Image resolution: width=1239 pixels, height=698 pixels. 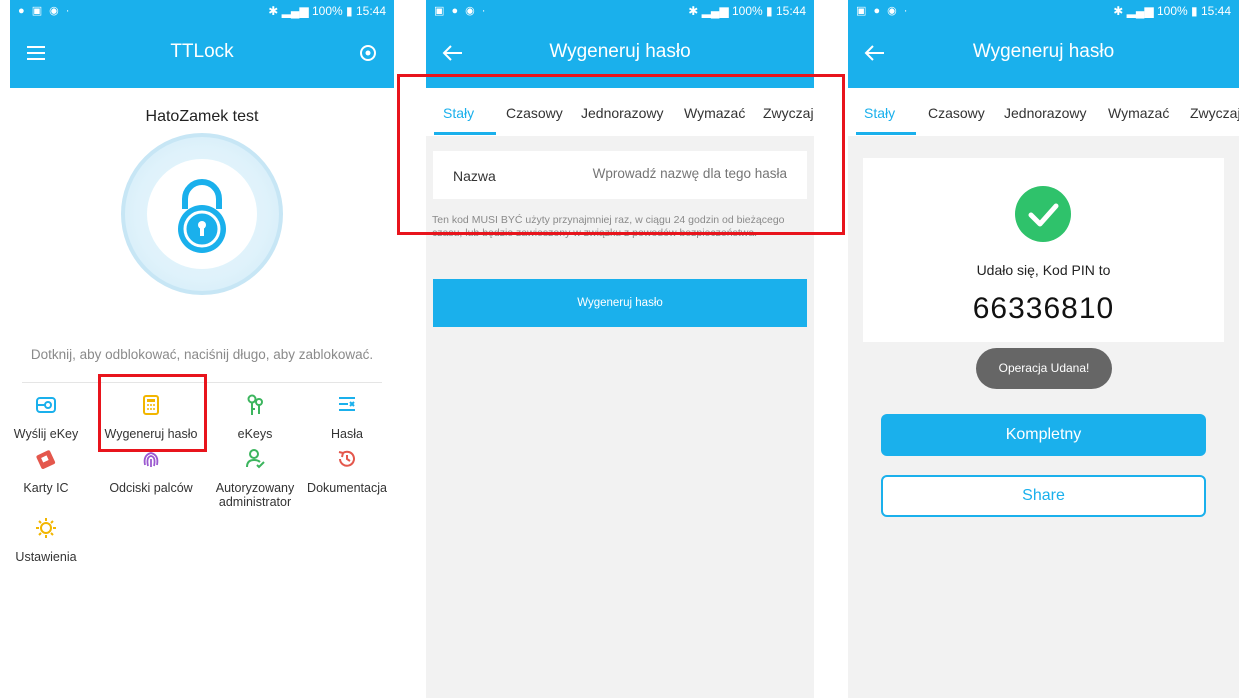 I want to click on app-bar: Wygeneruj hasło, so click(x=1043, y=55).